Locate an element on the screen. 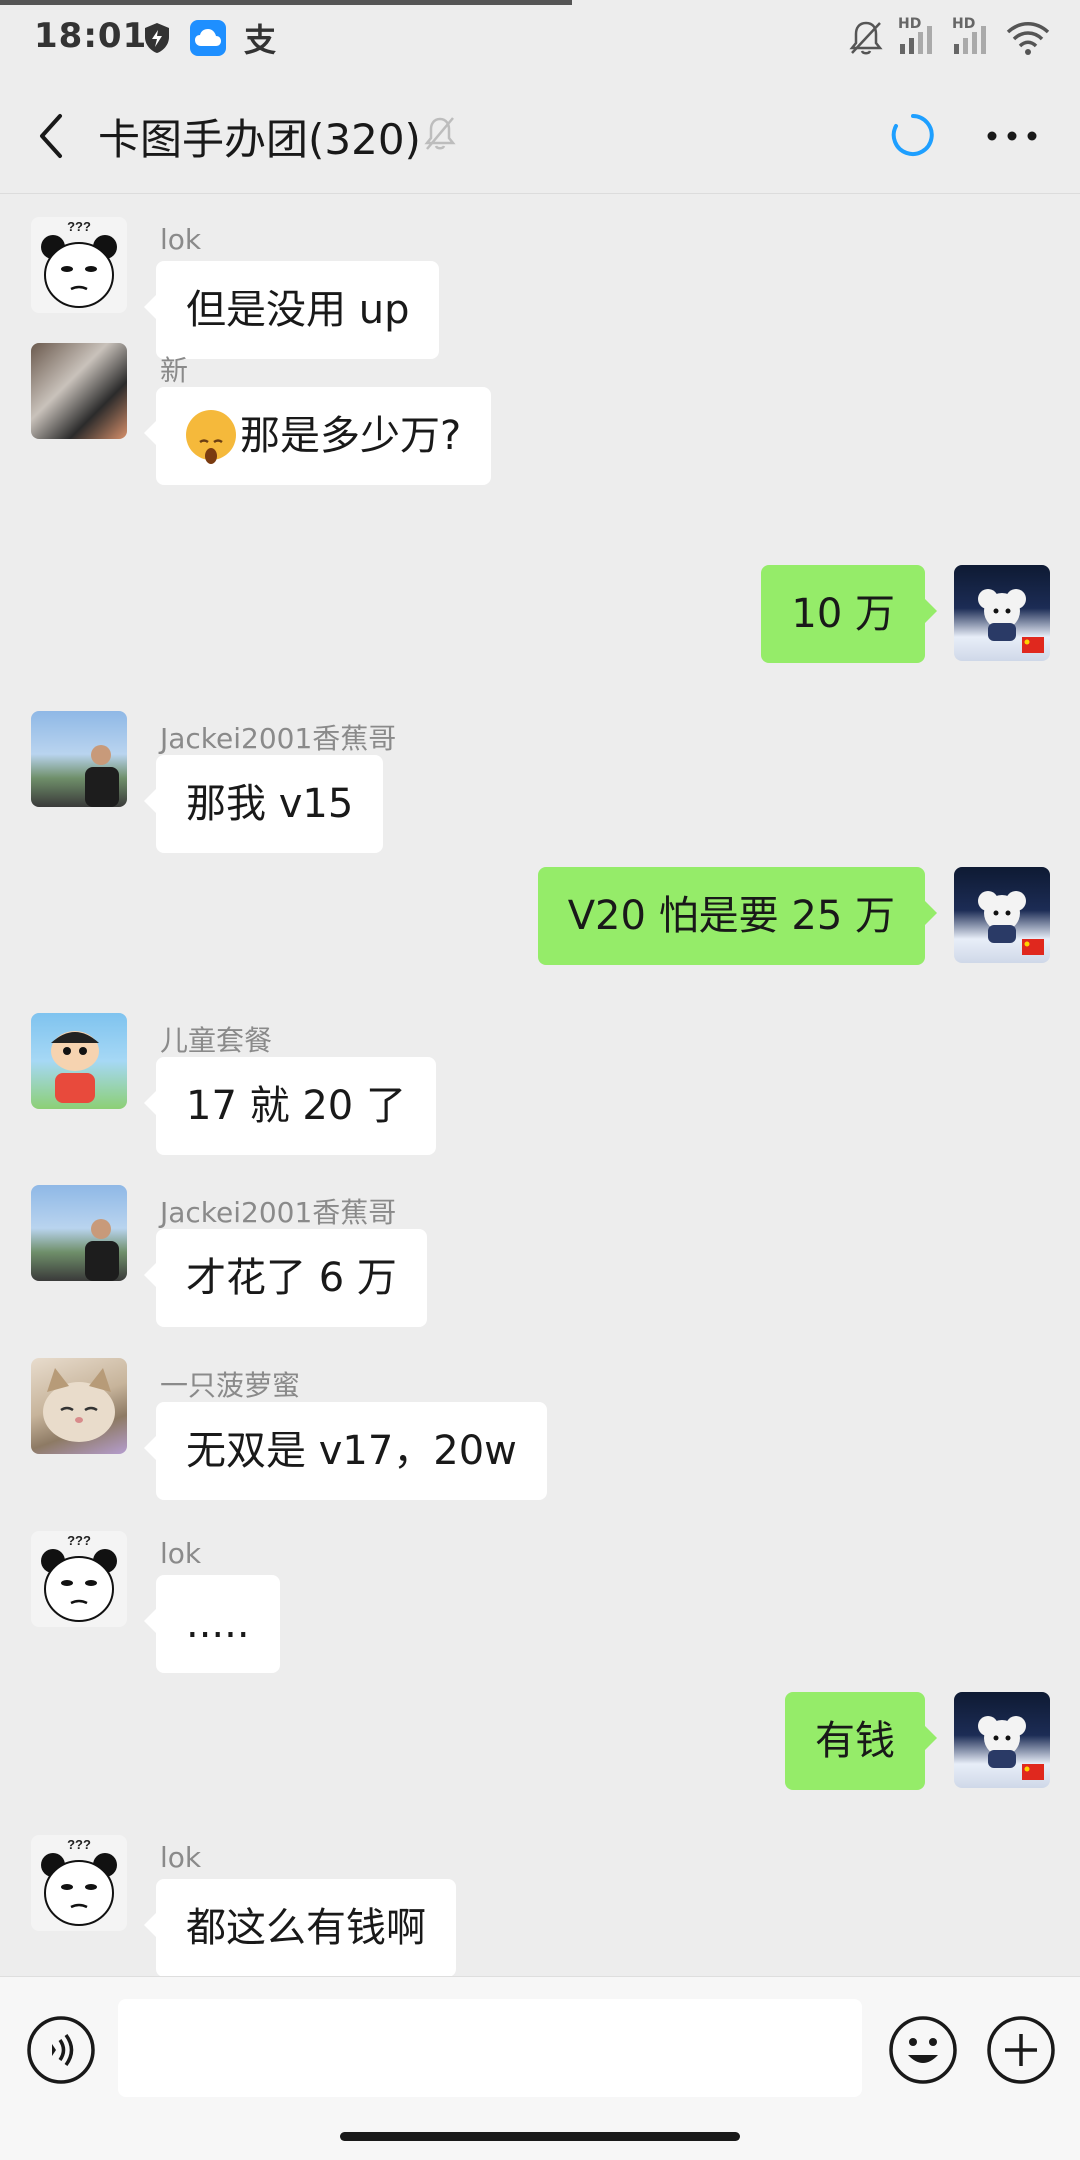  status-bar: 18:01 支 HD HD is located at coordinates (540, 38).